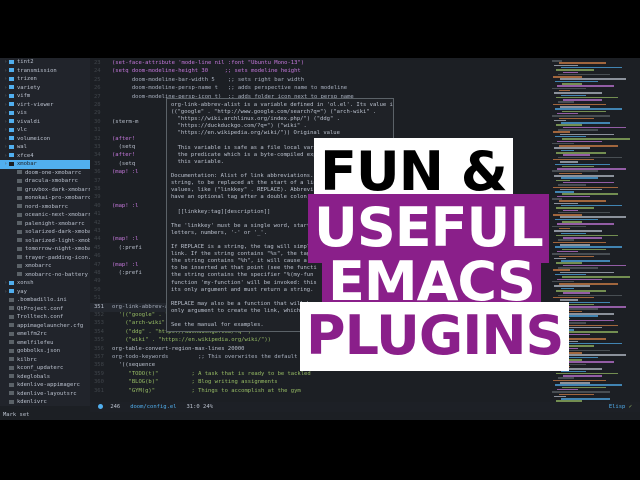 Image resolution: width=640 pixels, height=480 pixels. I want to click on sidebar-item-label: vifm, so click(24, 96).